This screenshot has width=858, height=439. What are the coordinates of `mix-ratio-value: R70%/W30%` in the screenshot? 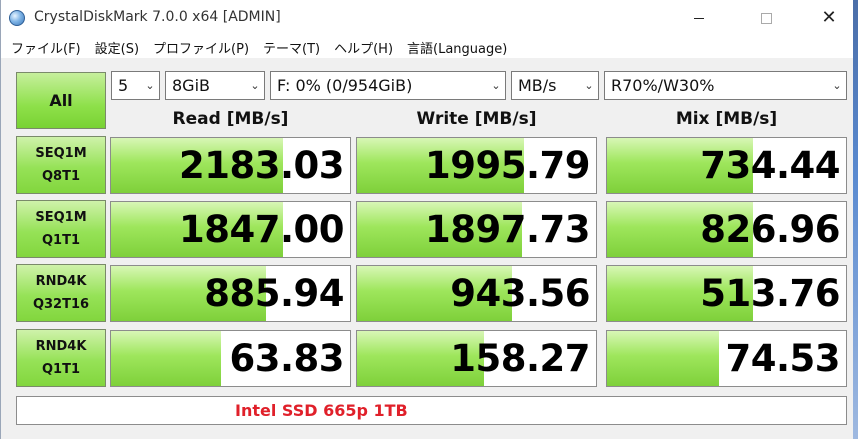 It's located at (663, 85).